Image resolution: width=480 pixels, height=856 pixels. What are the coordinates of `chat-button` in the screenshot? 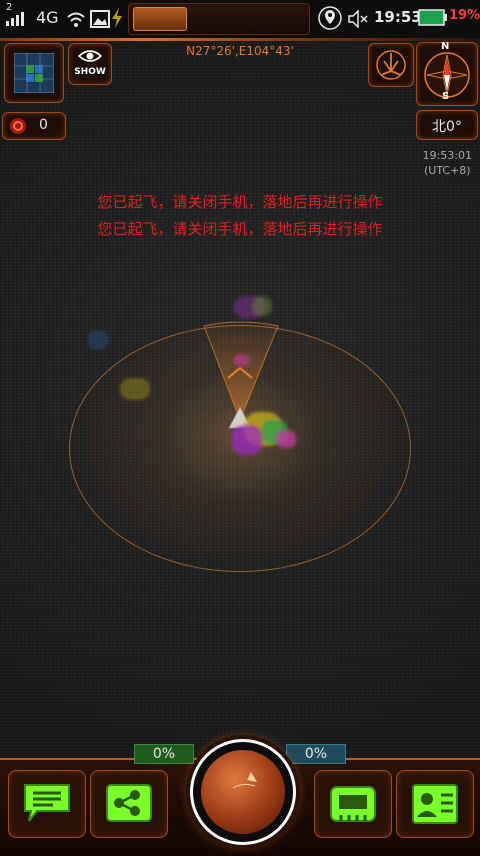 It's located at (47, 804).